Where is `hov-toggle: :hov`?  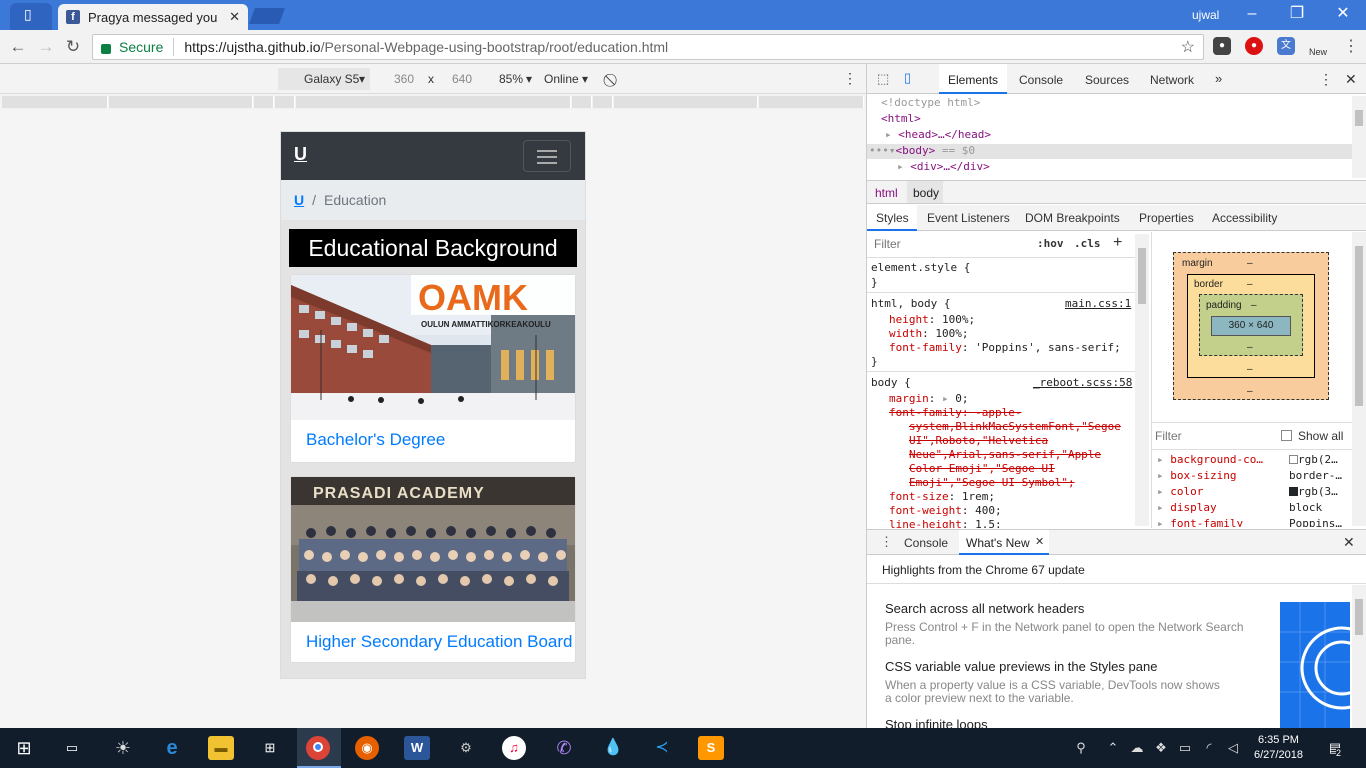 hov-toggle: :hov is located at coordinates (1050, 243).